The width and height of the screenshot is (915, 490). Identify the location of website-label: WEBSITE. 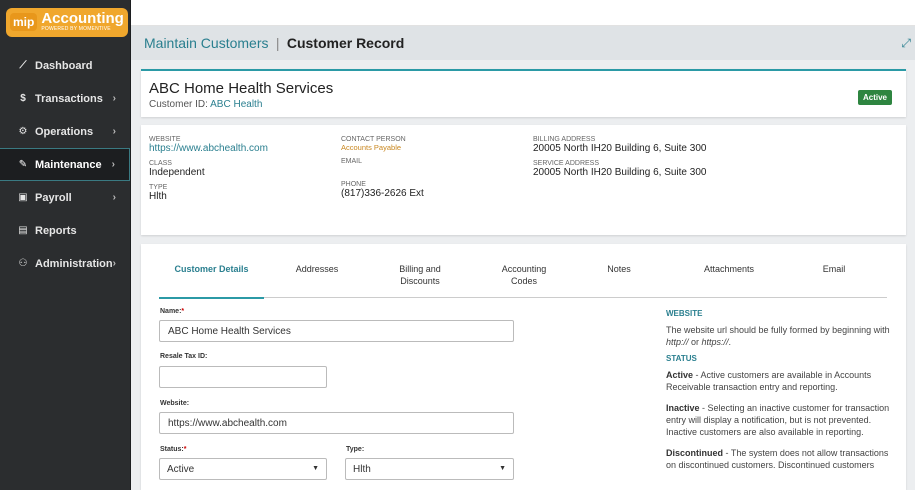
(165, 139).